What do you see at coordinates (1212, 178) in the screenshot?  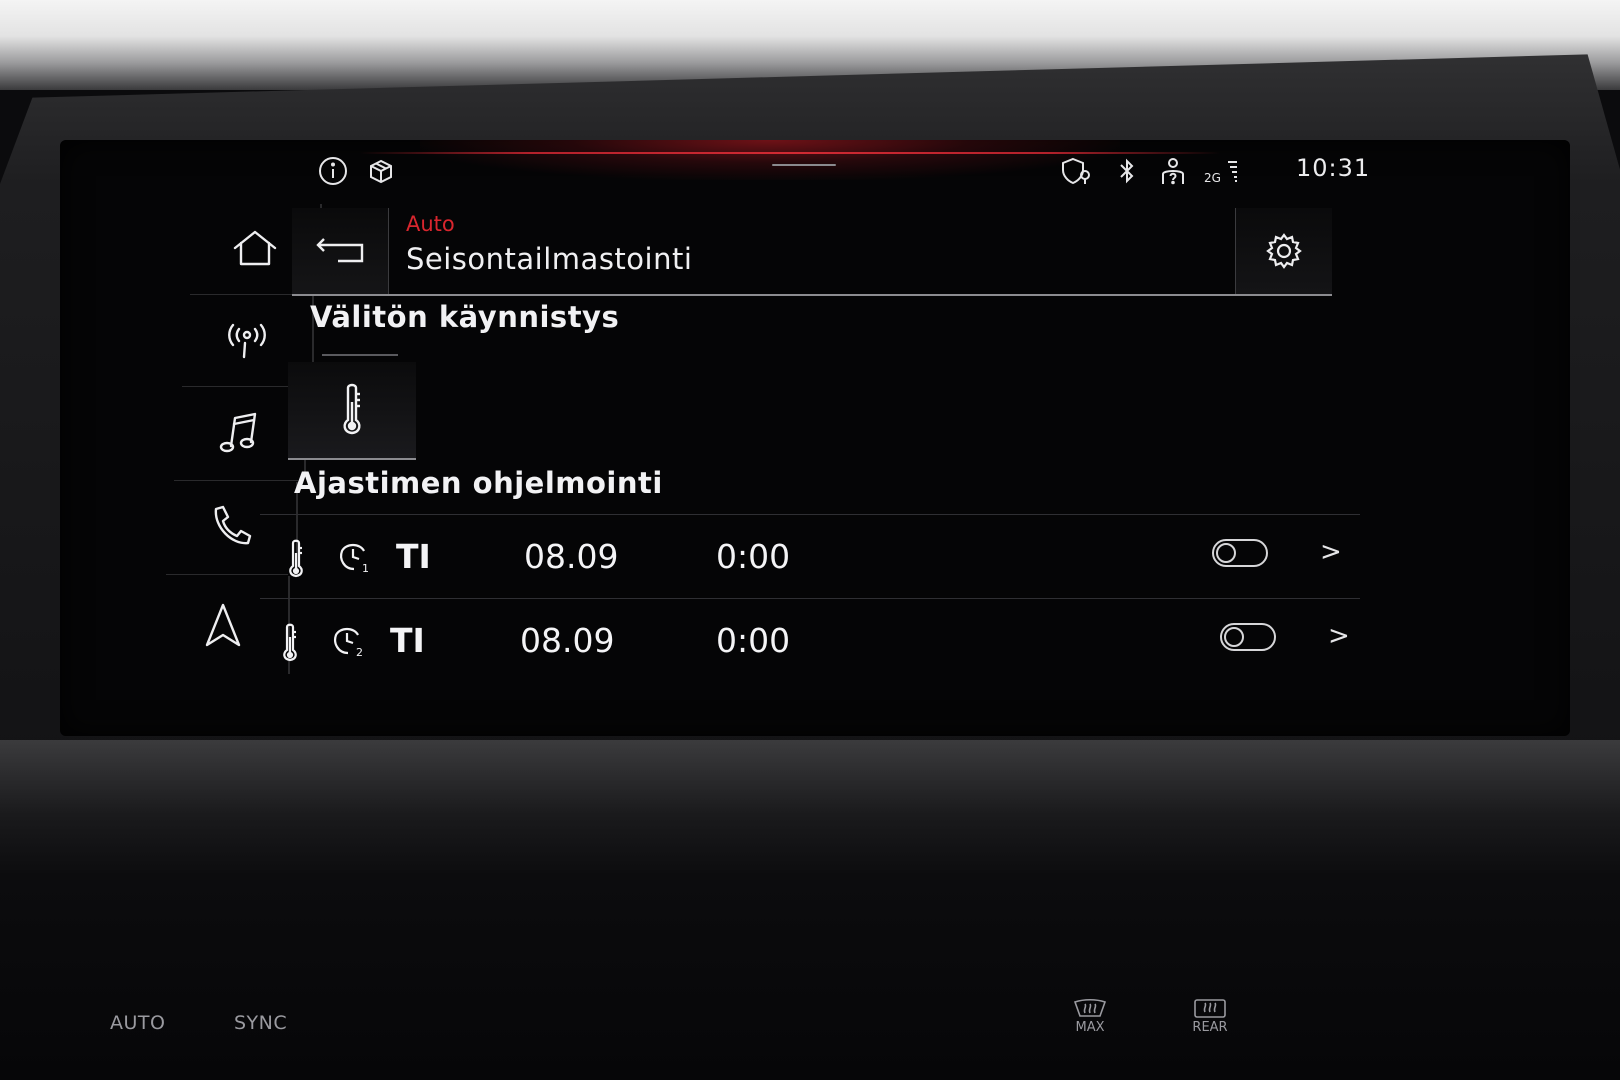 I see `network-type-label: 2G` at bounding box center [1212, 178].